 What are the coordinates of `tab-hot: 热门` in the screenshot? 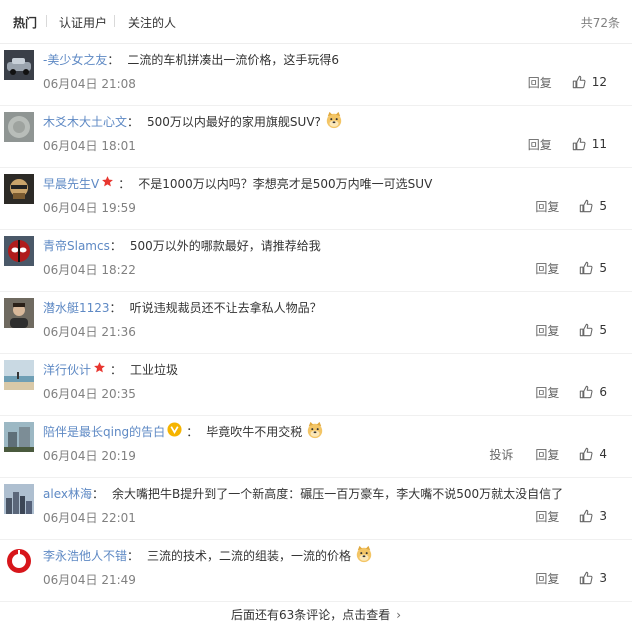 It's located at (25, 22).